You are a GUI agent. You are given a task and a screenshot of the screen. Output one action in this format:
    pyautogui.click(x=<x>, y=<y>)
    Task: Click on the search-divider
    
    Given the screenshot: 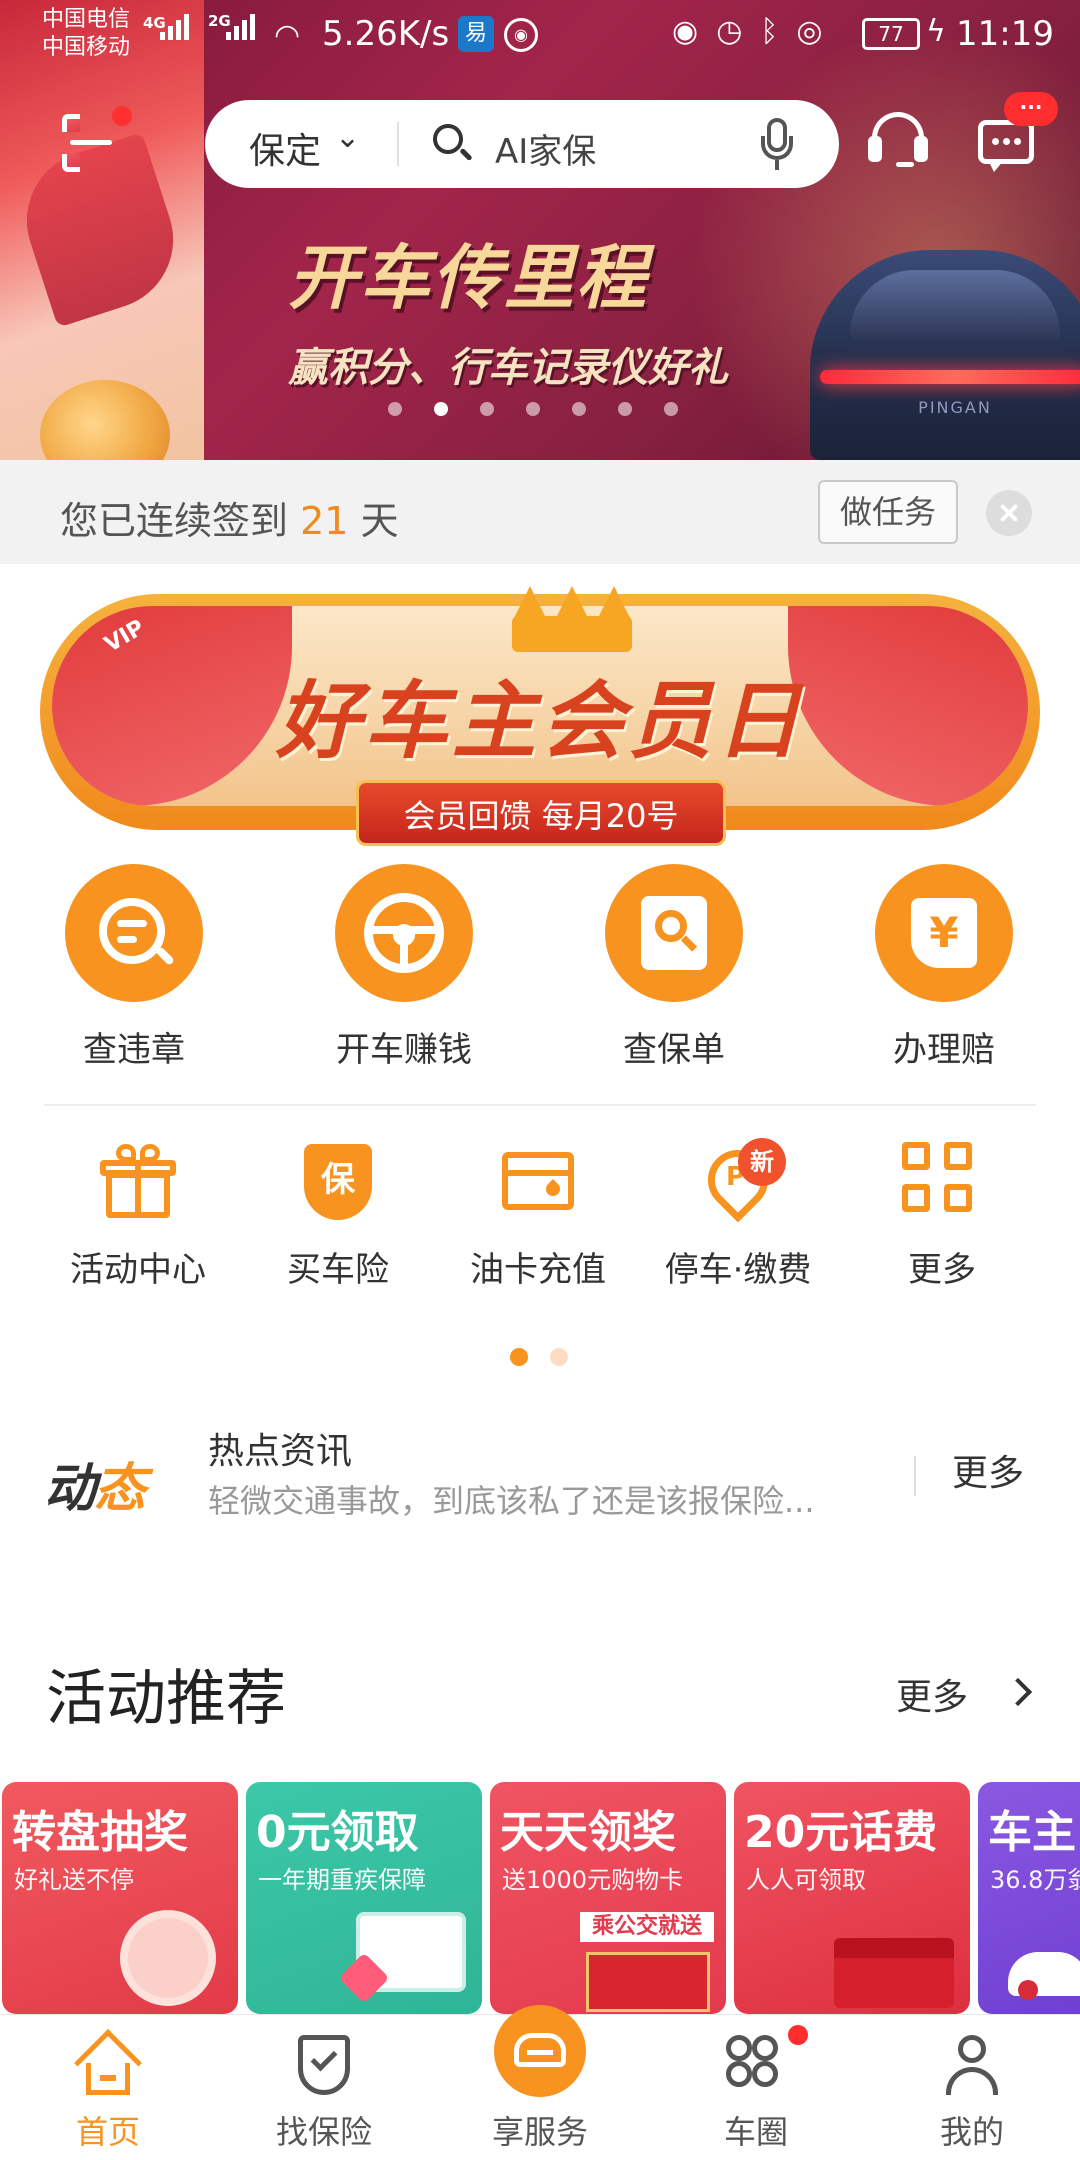 What is the action you would take?
    pyautogui.click(x=398, y=144)
    